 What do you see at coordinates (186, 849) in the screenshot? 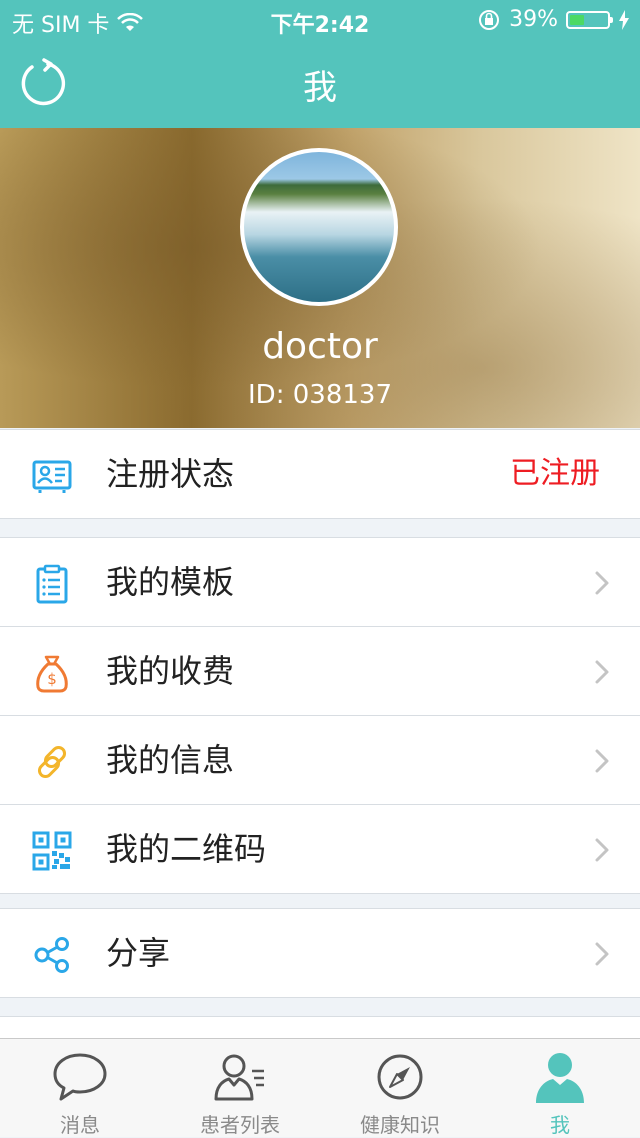
I see `menu-item-label: 我的二维码` at bounding box center [186, 849].